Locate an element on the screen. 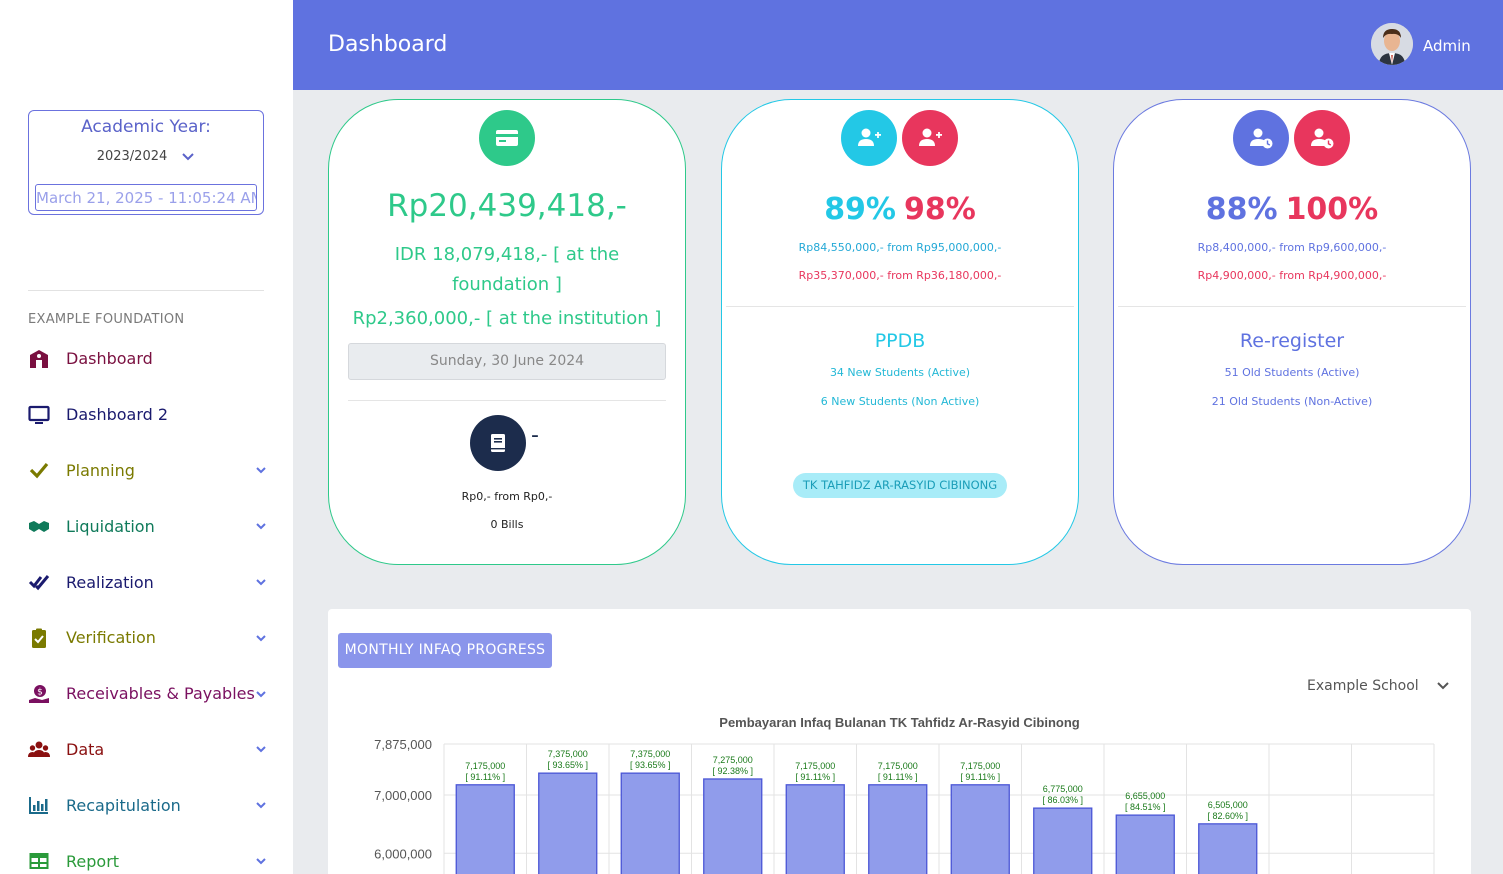  table-icon is located at coordinates (39, 861).